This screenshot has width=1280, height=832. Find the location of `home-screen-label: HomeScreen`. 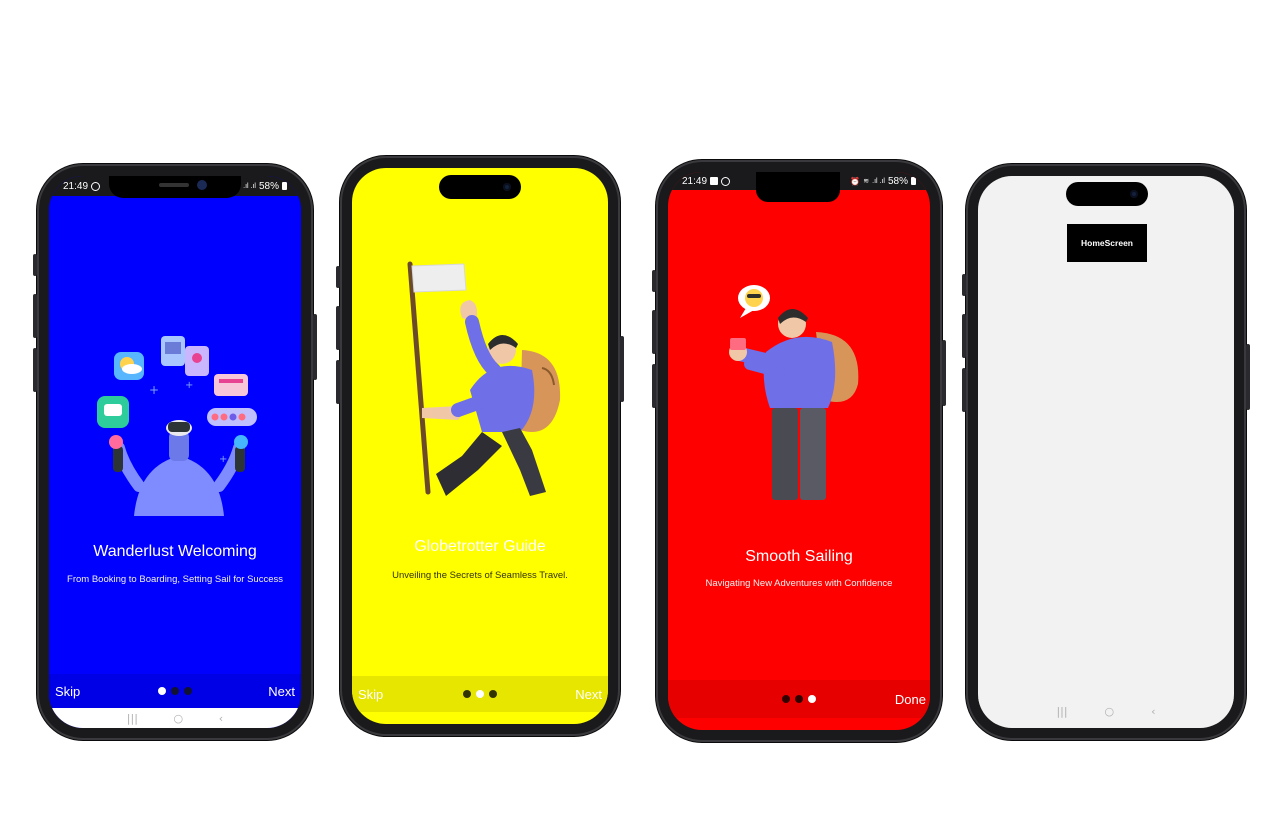

home-screen-label: HomeScreen is located at coordinates (1107, 243).